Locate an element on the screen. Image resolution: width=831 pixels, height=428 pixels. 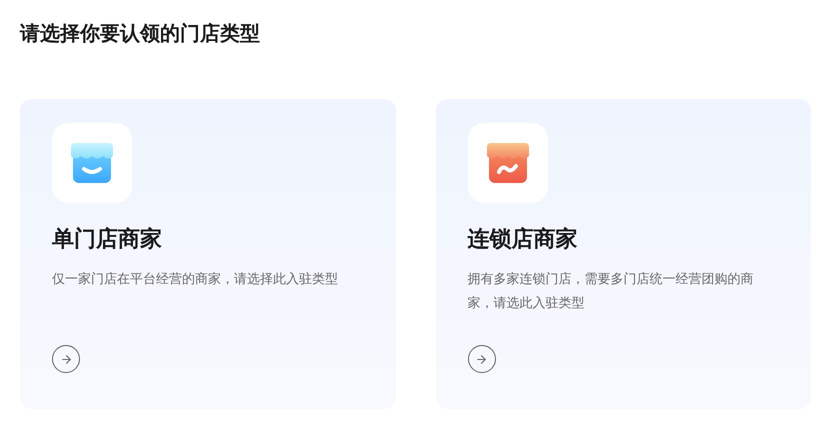
card-title: 连锁店商家 is located at coordinates (523, 239).